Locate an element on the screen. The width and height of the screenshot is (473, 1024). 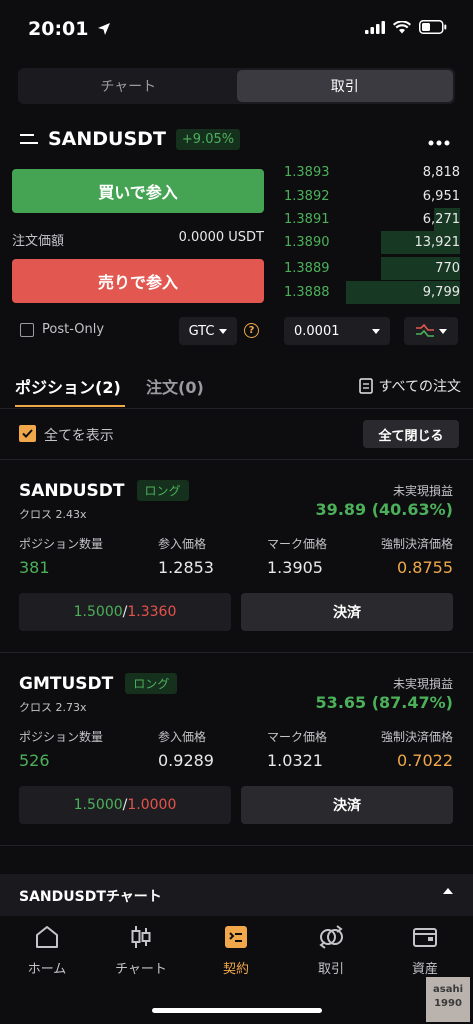
orderbook-qty: 6,951 is located at coordinates (441, 196).